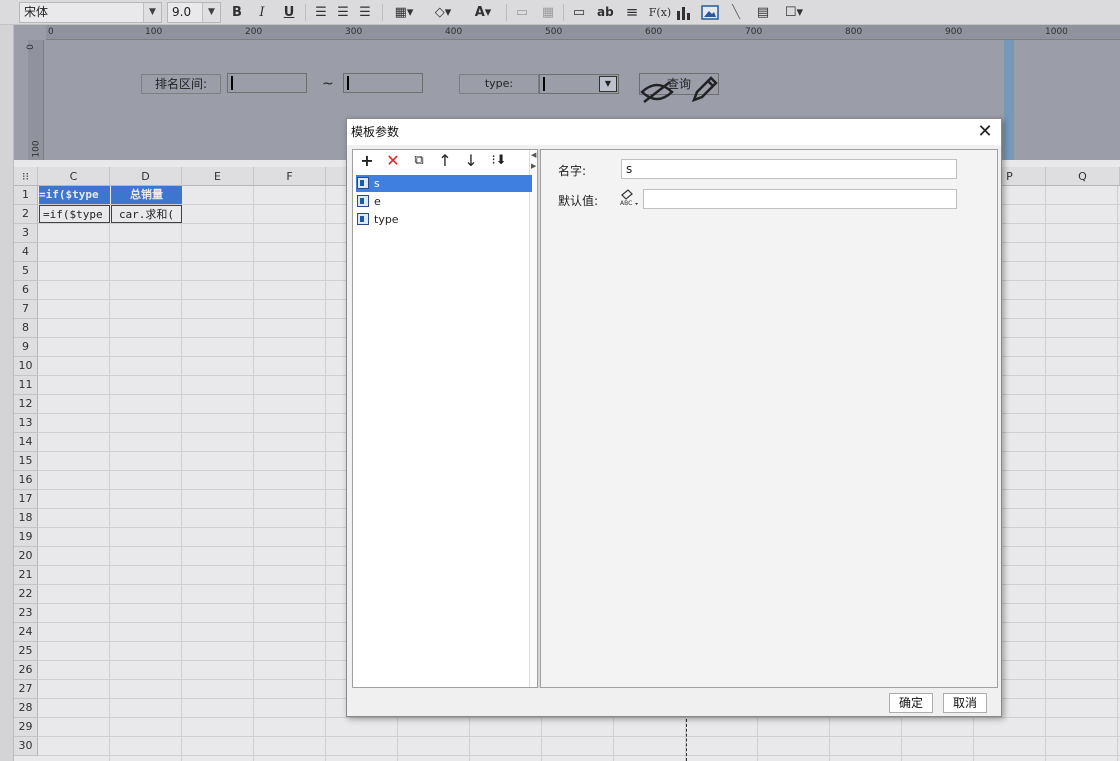 This screenshot has height=761, width=1120. What do you see at coordinates (499, 161) in the screenshot?
I see `sort-icon: ⁝⬇` at bounding box center [499, 161].